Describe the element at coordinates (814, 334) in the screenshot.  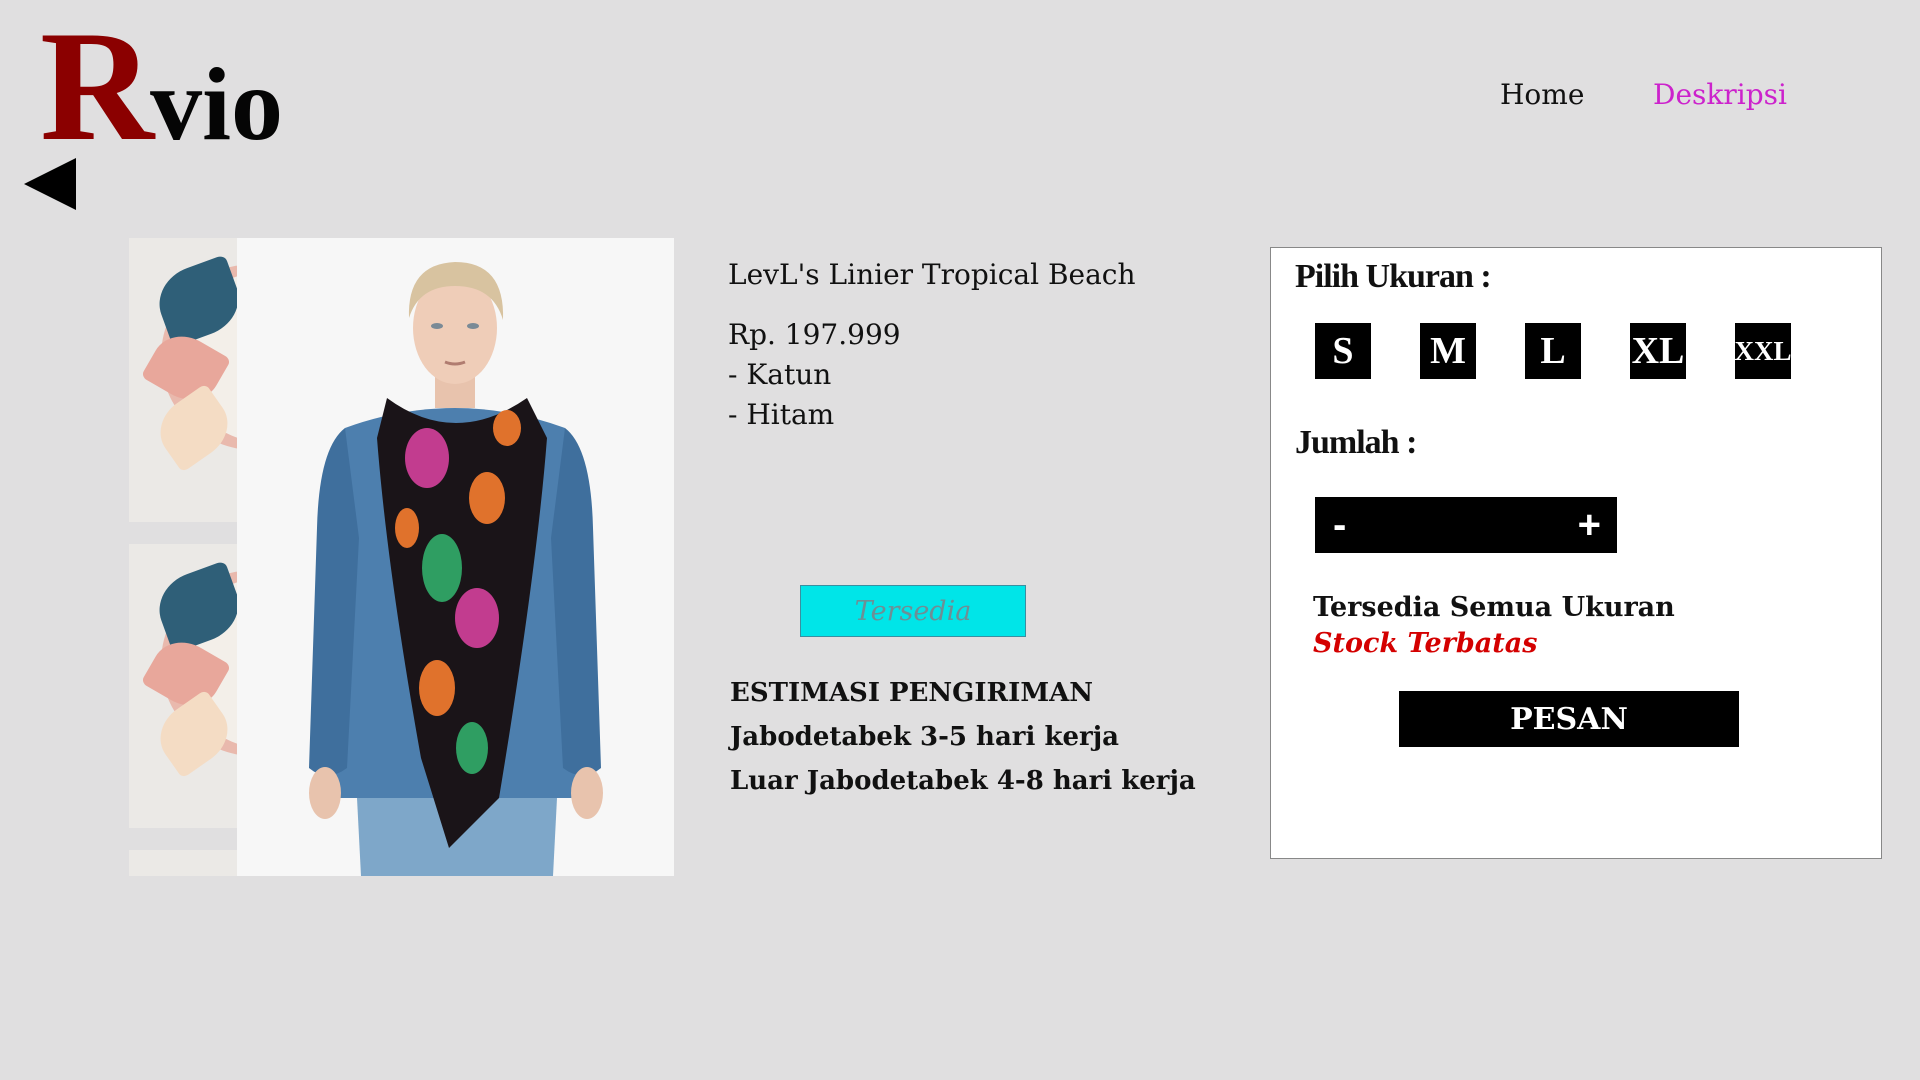
I see `product-price: Rp. 197.999` at that location.